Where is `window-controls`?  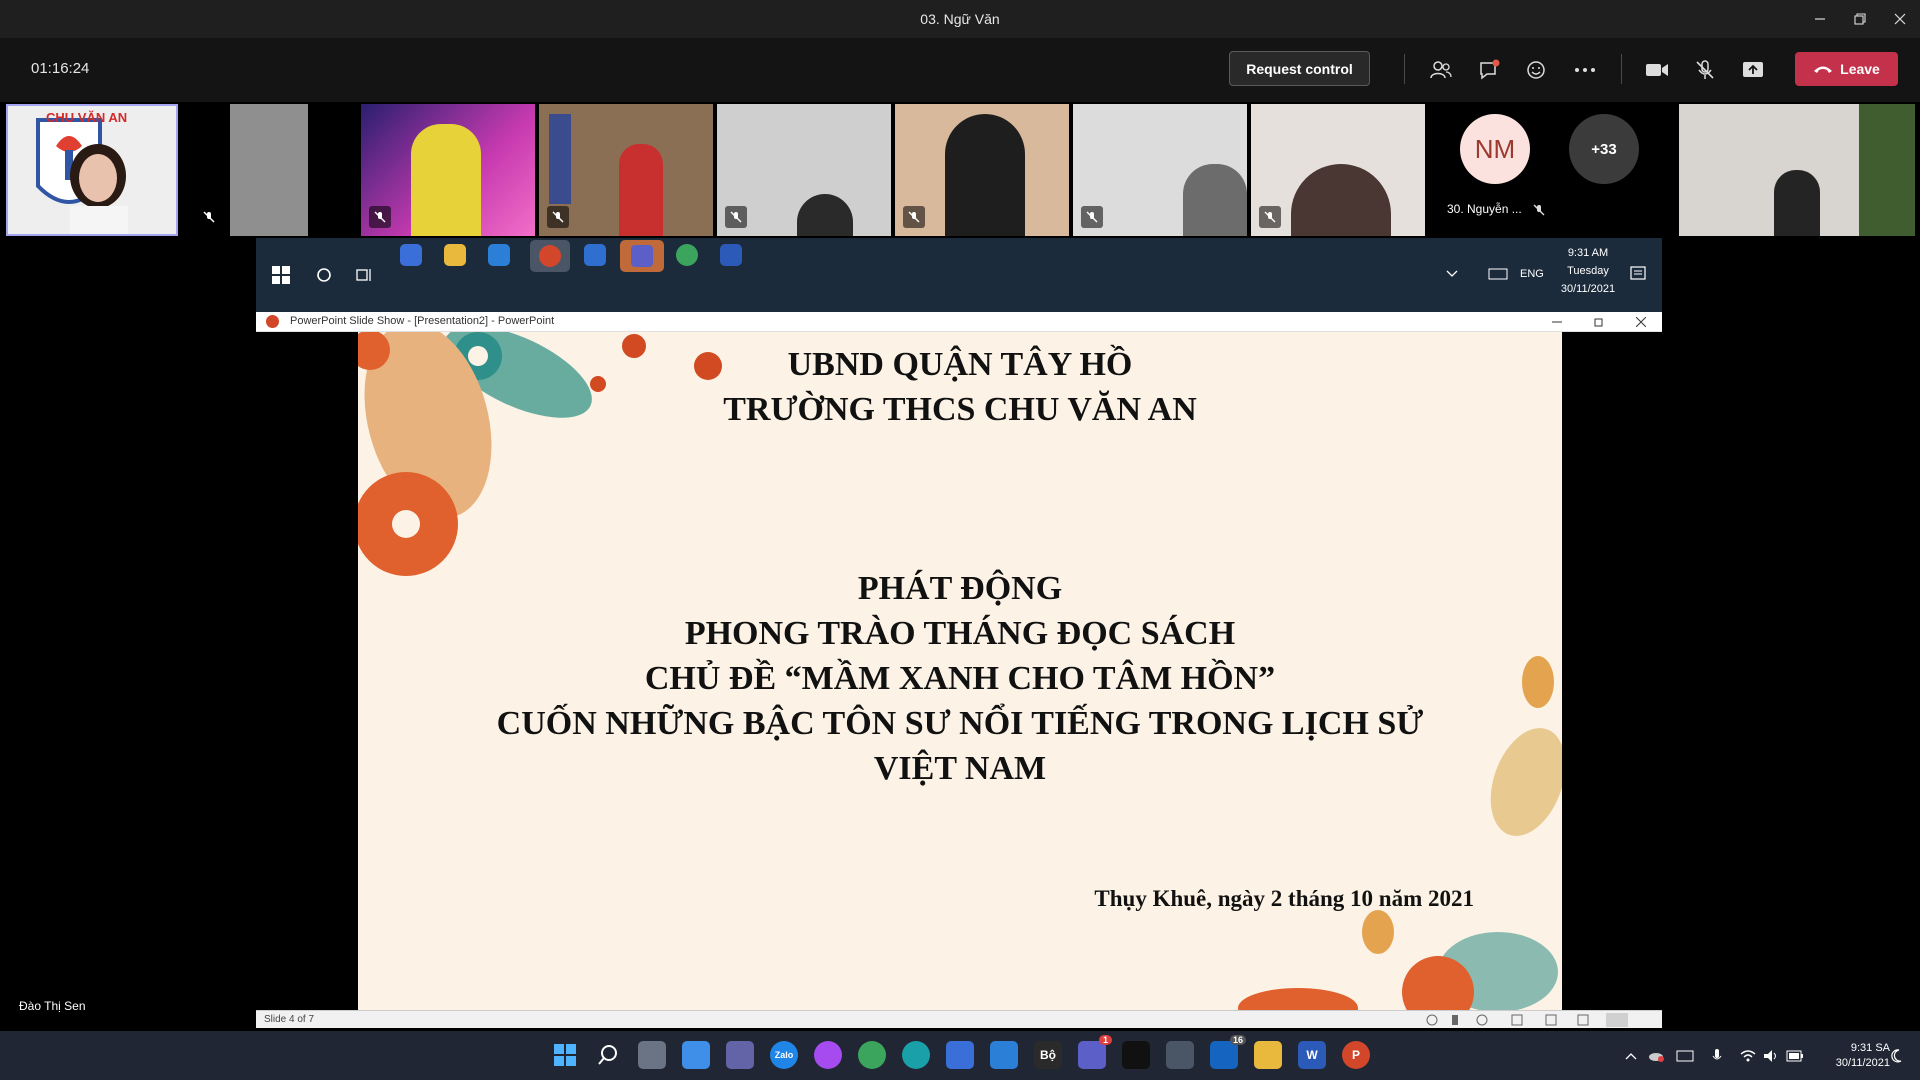 window-controls is located at coordinates (1860, 19).